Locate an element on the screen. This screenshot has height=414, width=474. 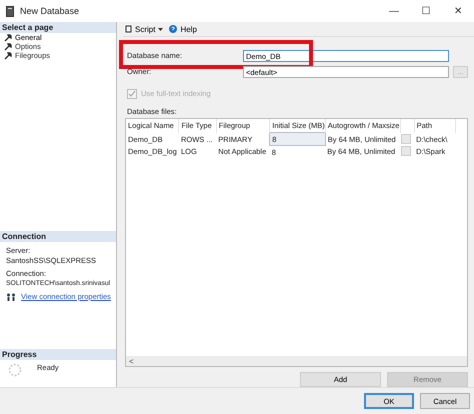
window-title: New Database is located at coordinates (50, 11).